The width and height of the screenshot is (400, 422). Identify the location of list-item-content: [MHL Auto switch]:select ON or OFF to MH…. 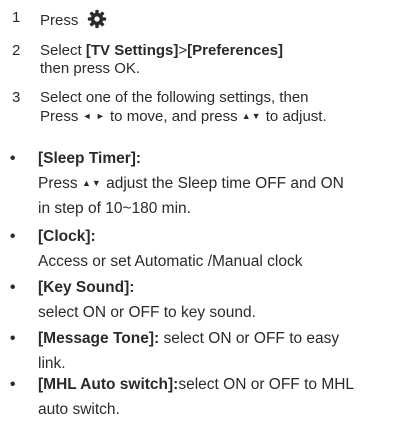
(215, 397).